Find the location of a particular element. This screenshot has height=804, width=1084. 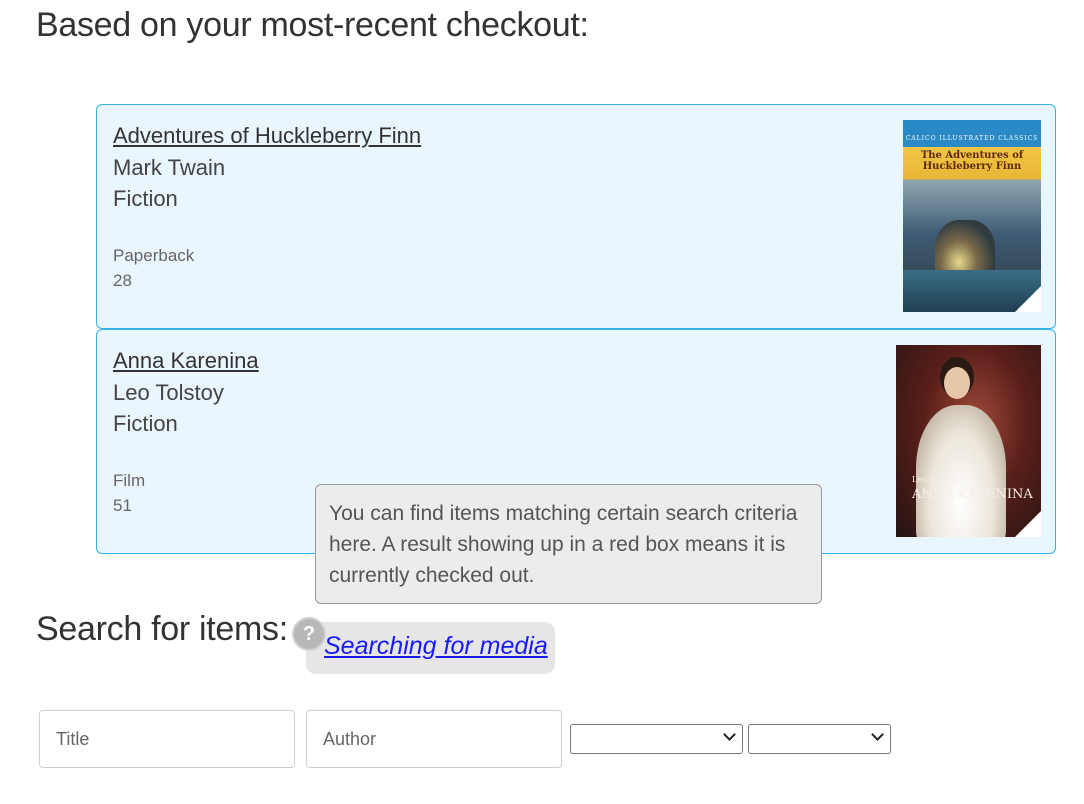

genre-select is located at coordinates (819, 739).